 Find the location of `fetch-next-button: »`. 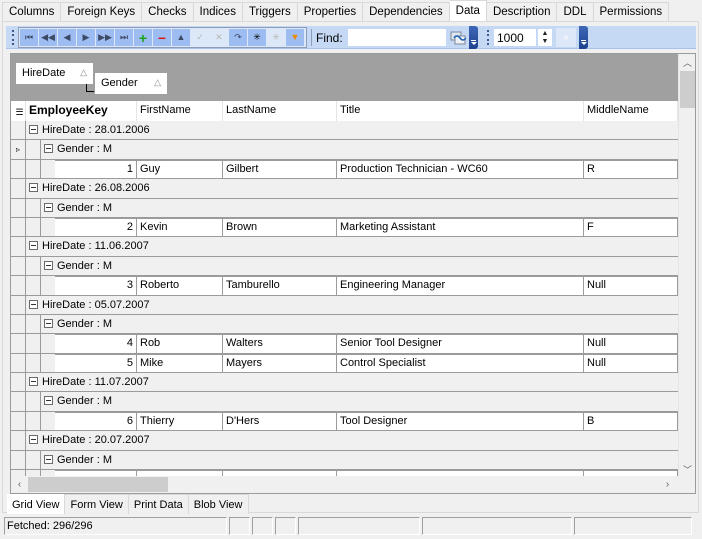

fetch-next-button: » is located at coordinates (566, 37).